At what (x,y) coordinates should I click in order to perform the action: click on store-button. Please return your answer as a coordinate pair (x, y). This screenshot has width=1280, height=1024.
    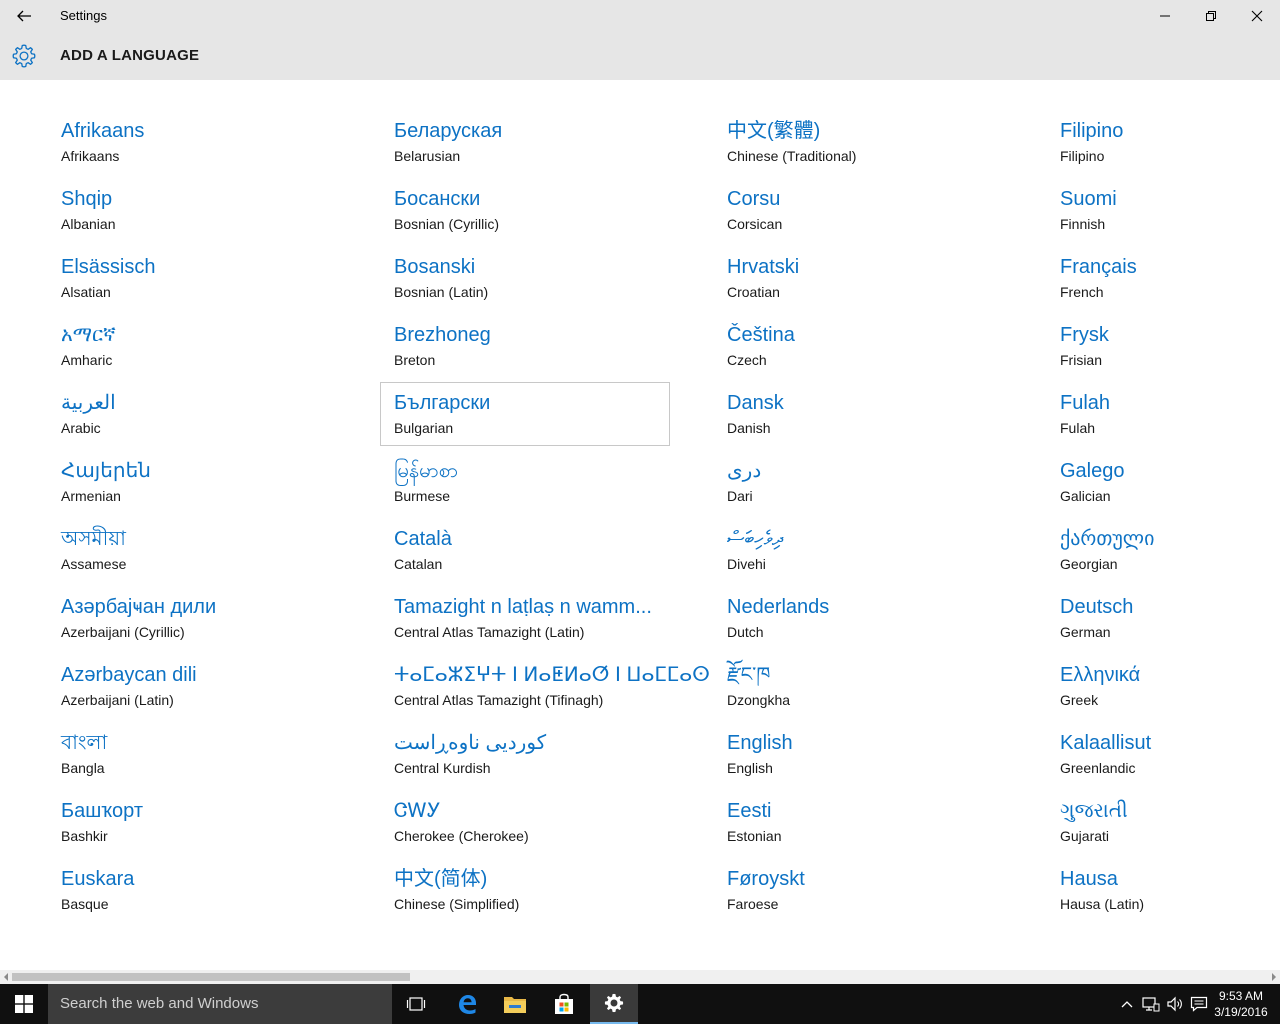
    Looking at the image, I should click on (564, 1004).